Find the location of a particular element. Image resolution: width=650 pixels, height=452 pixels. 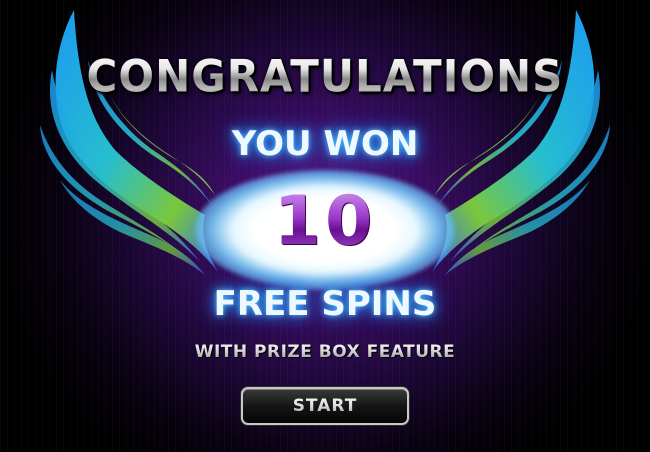

free-spins-label: FREE SPINS is located at coordinates (325, 304).